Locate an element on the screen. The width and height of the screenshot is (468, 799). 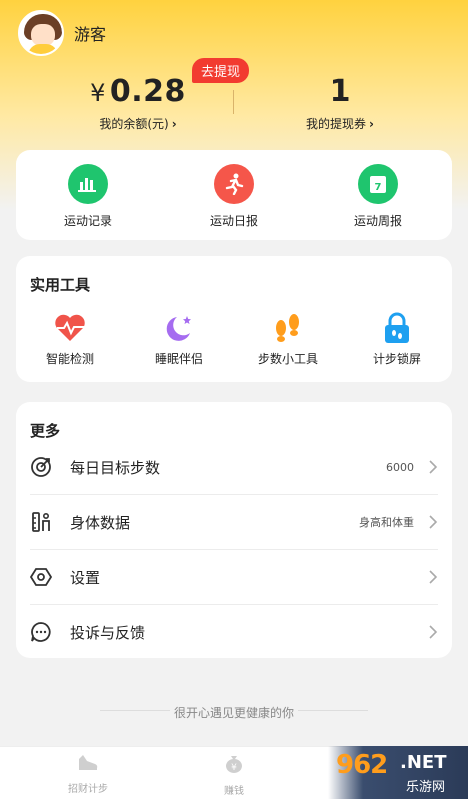
report-item-daily: 运动日报 is located at coordinates (234, 196).